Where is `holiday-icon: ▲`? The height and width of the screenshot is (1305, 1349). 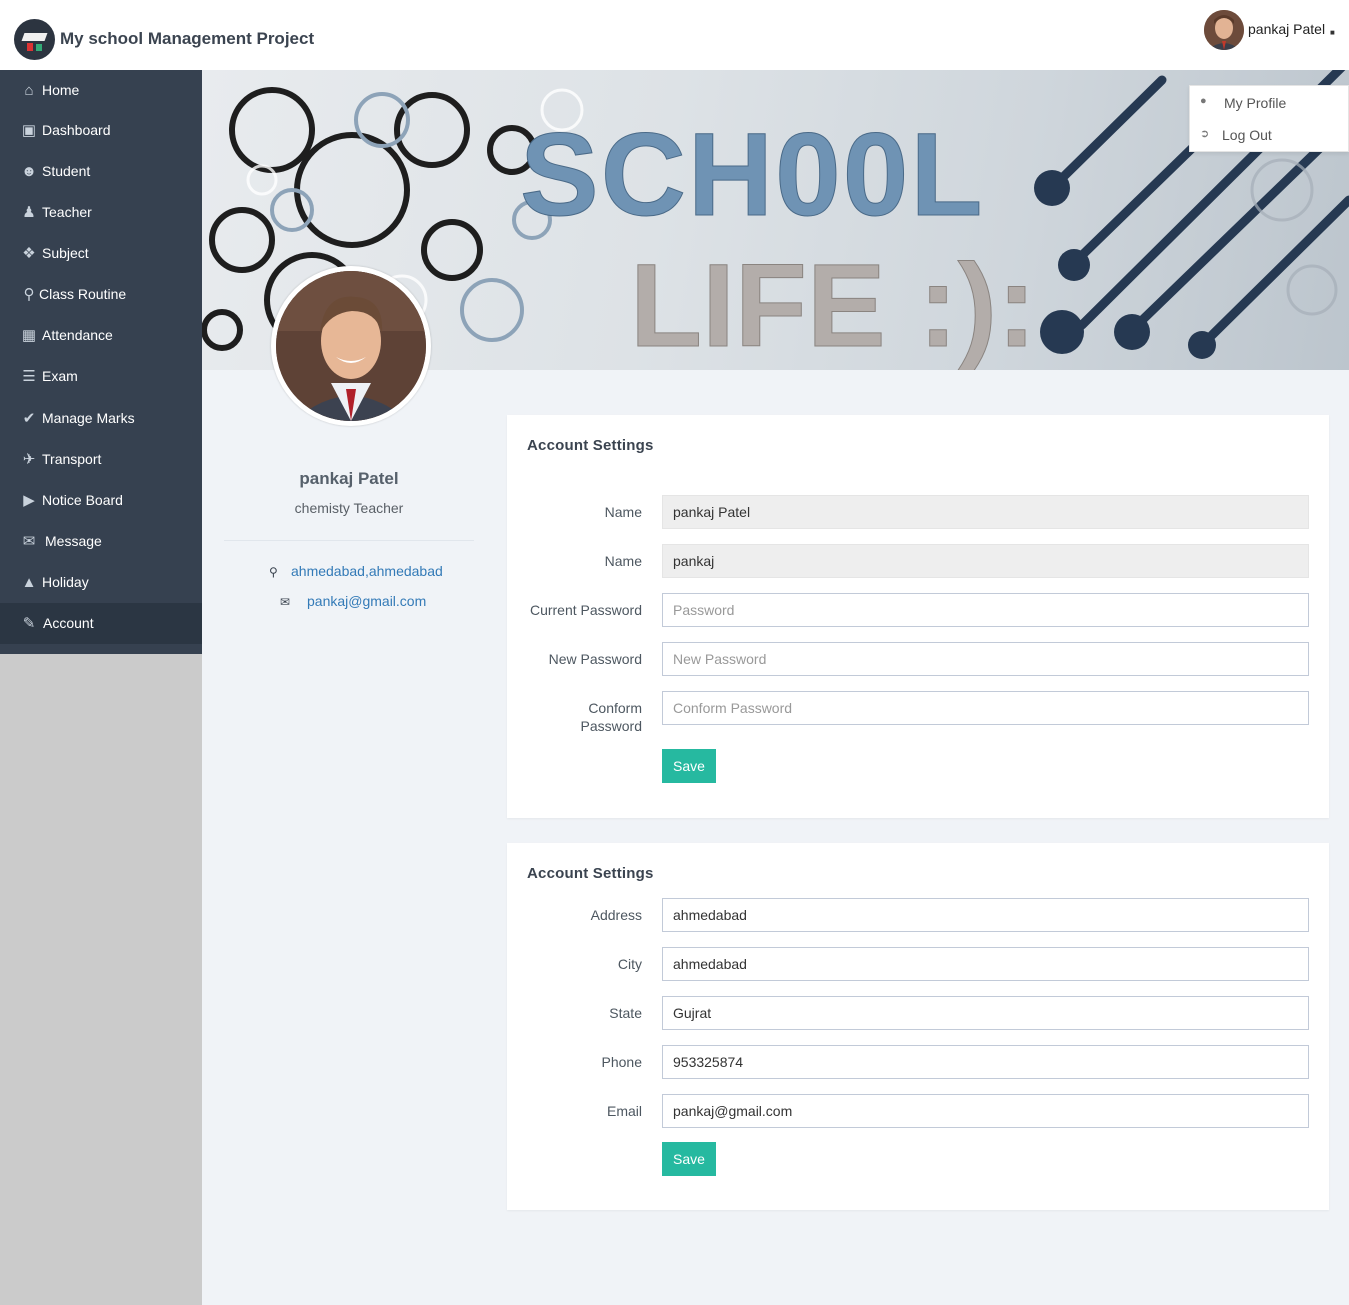 holiday-icon: ▲ is located at coordinates (29, 582).